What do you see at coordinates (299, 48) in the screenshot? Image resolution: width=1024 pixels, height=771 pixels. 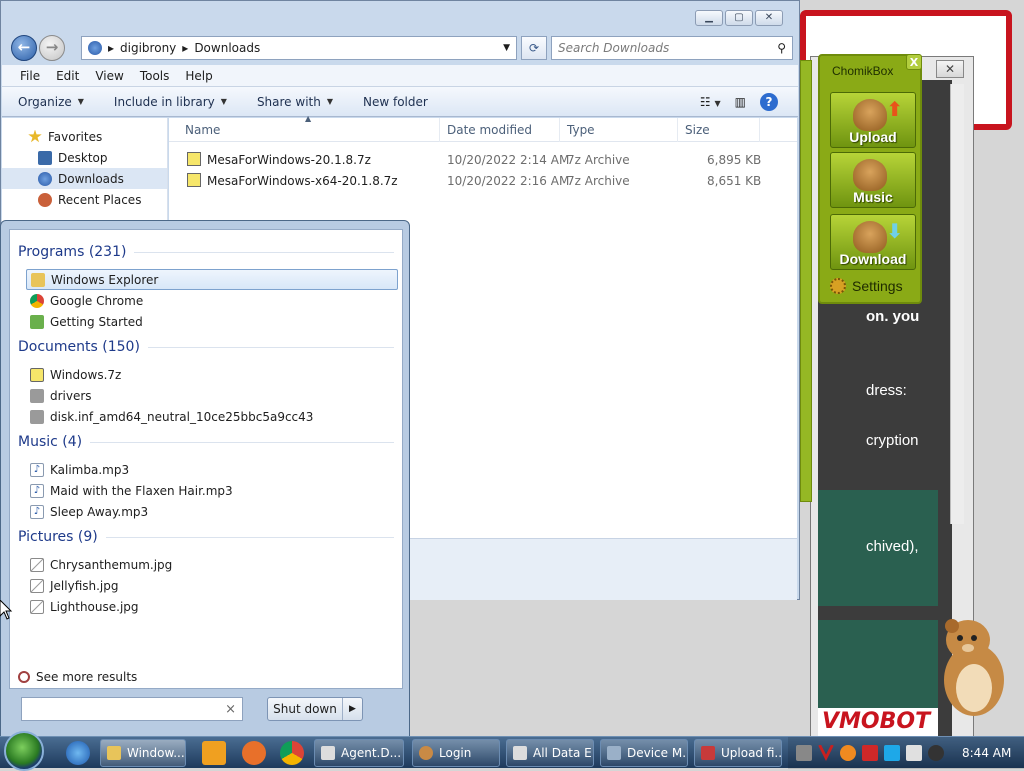 I see `address-bar: ▸ digibrony ▸ Downloads ▼` at bounding box center [299, 48].